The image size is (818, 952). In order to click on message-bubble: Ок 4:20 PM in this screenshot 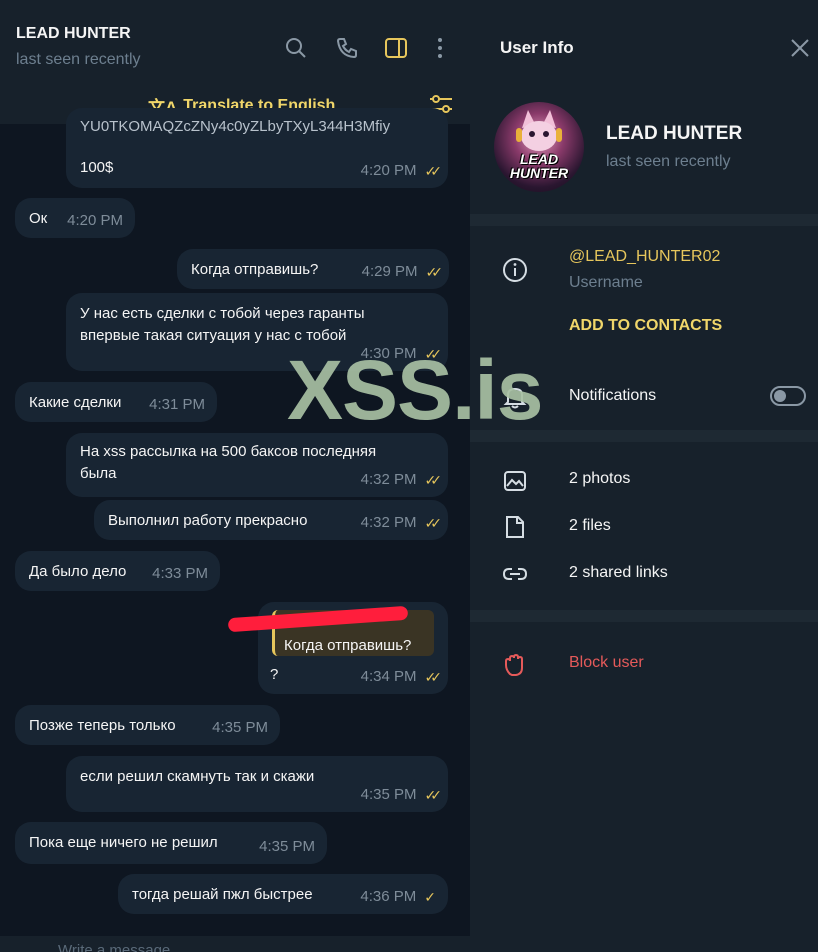, I will do `click(75, 218)`.